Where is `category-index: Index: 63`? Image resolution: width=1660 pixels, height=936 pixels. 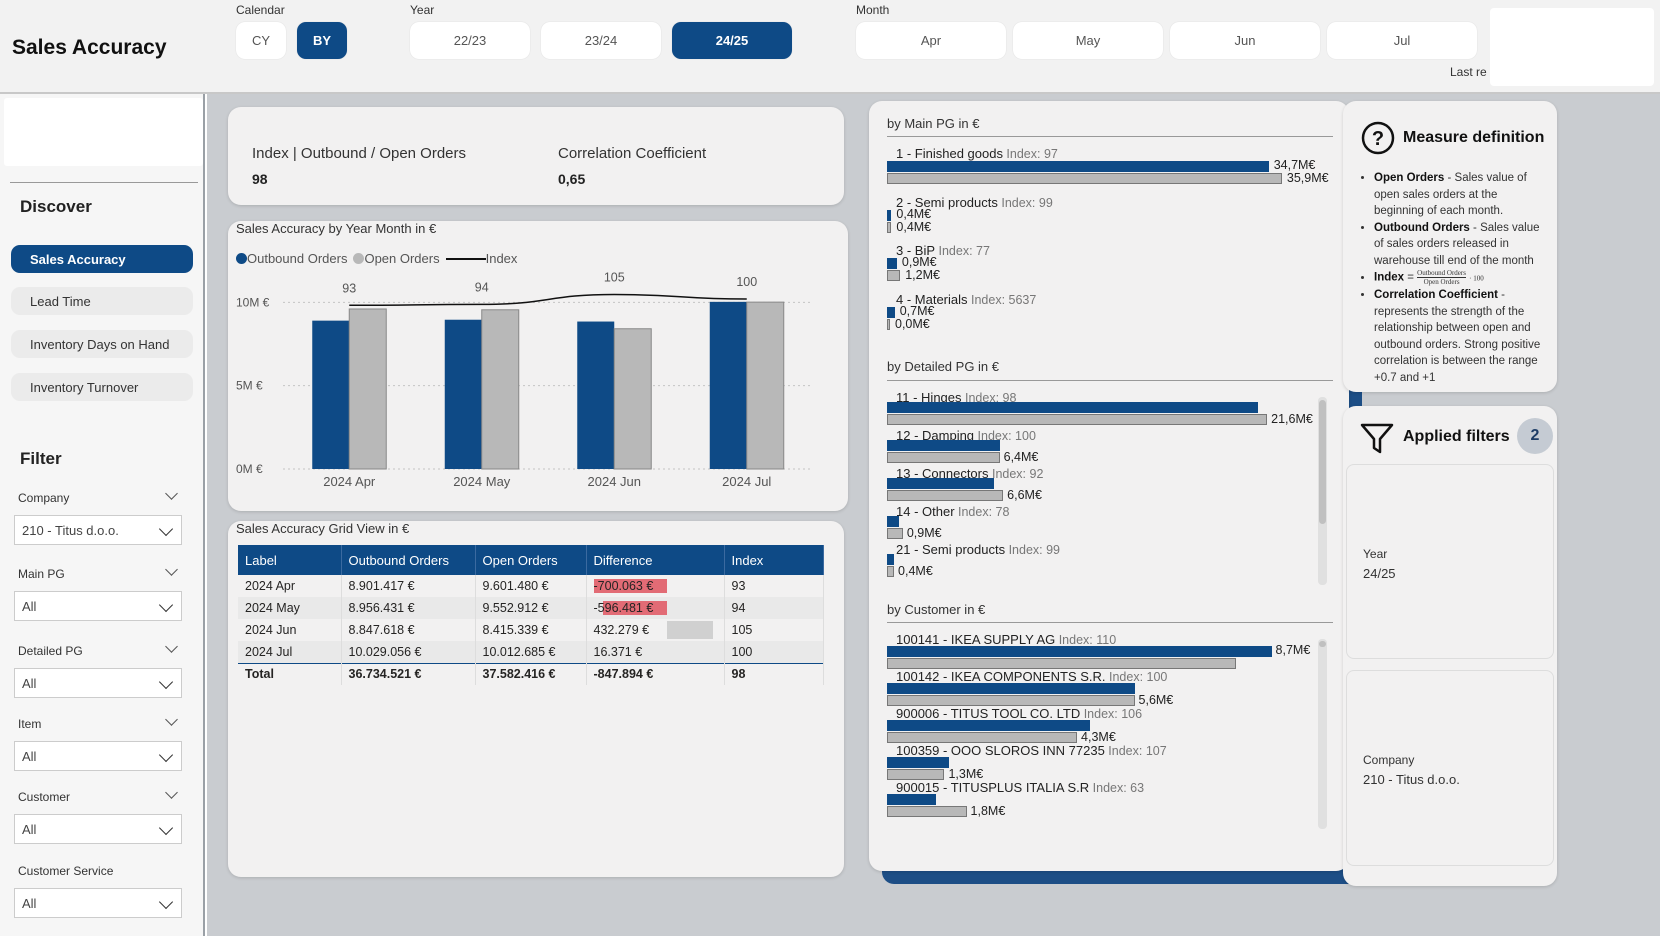 category-index: Index: 63 is located at coordinates (1117, 788).